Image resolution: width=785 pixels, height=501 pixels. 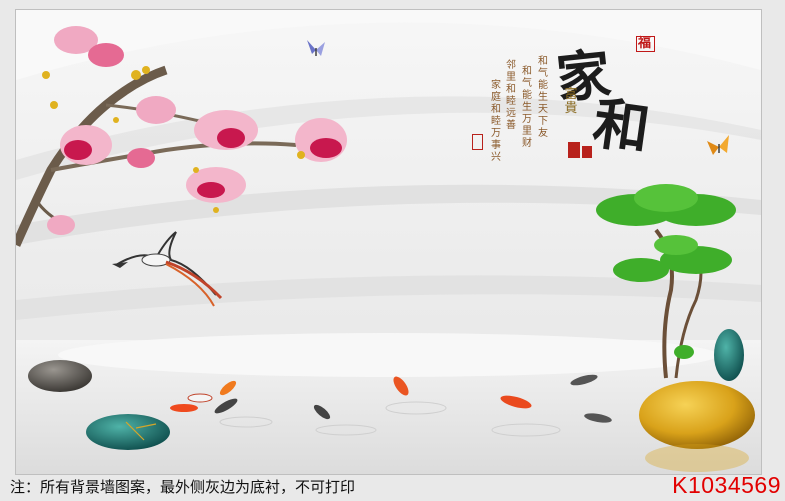 What do you see at coordinates (571, 101) in the screenshot?
I see `fugui-subtitle: 富貴` at bounding box center [571, 101].